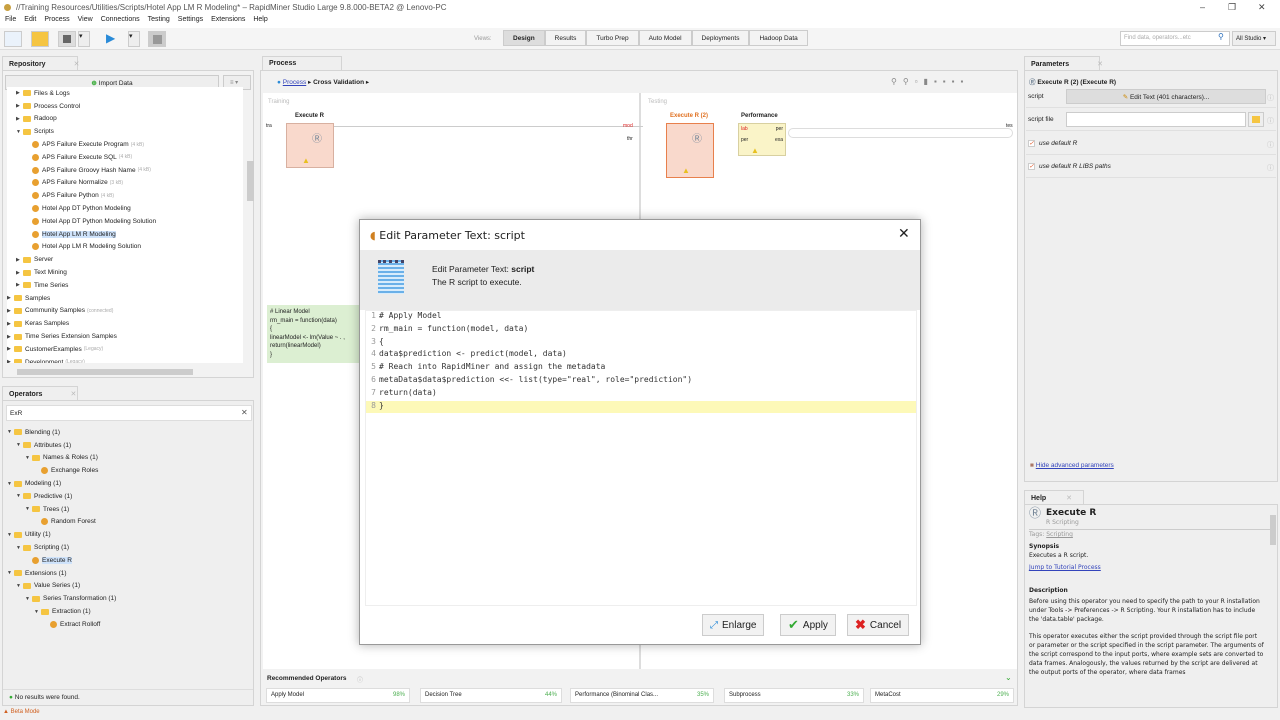 This screenshot has width=1280, height=720. Describe the element at coordinates (84, 39) in the screenshot. I see `save-dropdown-icon: ▾` at that location.